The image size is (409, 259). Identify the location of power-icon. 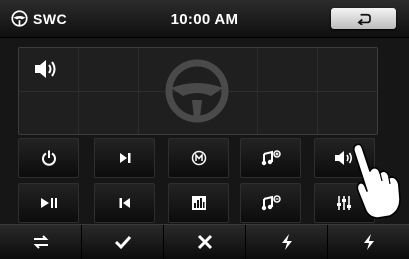
(48, 158).